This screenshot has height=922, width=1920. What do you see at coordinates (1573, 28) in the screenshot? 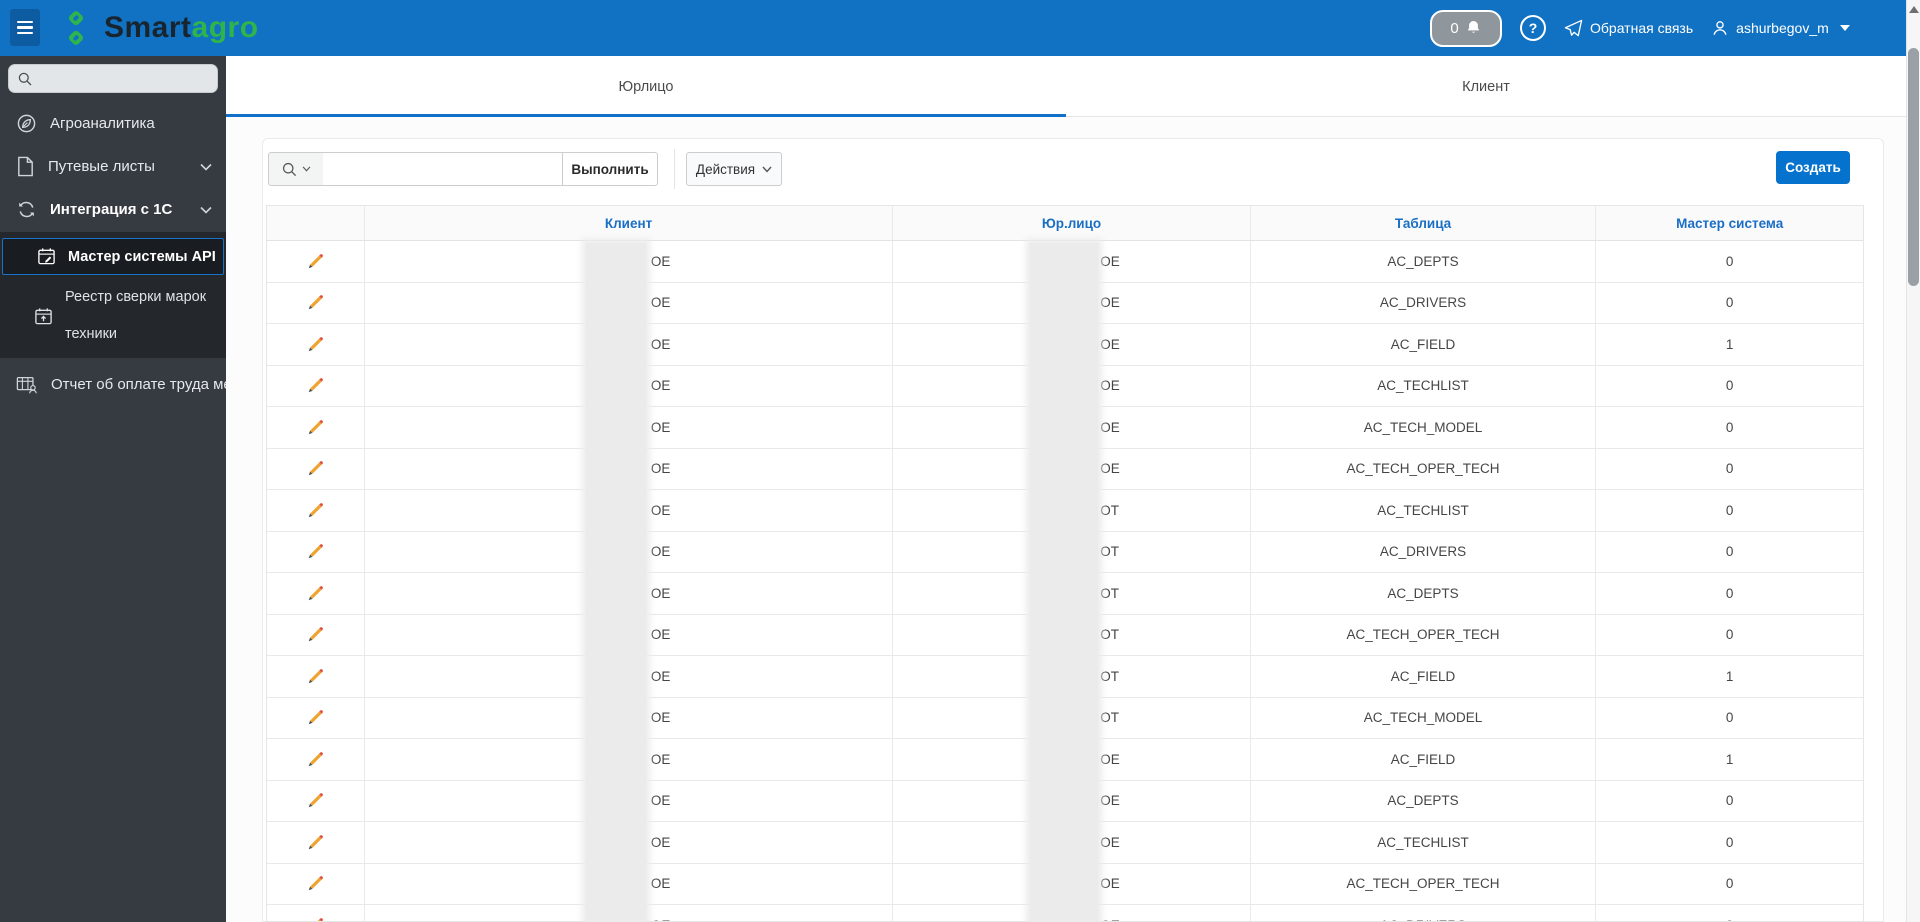
I see `paper-plane-icon` at bounding box center [1573, 28].